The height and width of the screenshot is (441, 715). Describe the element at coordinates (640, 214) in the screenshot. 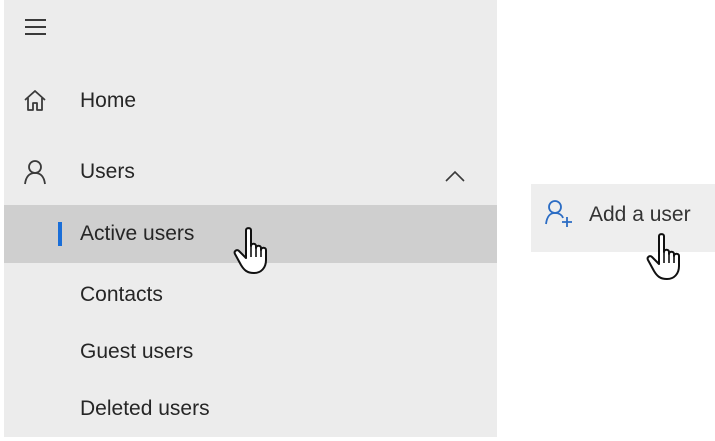

I see `add-user-label: Add a user` at that location.